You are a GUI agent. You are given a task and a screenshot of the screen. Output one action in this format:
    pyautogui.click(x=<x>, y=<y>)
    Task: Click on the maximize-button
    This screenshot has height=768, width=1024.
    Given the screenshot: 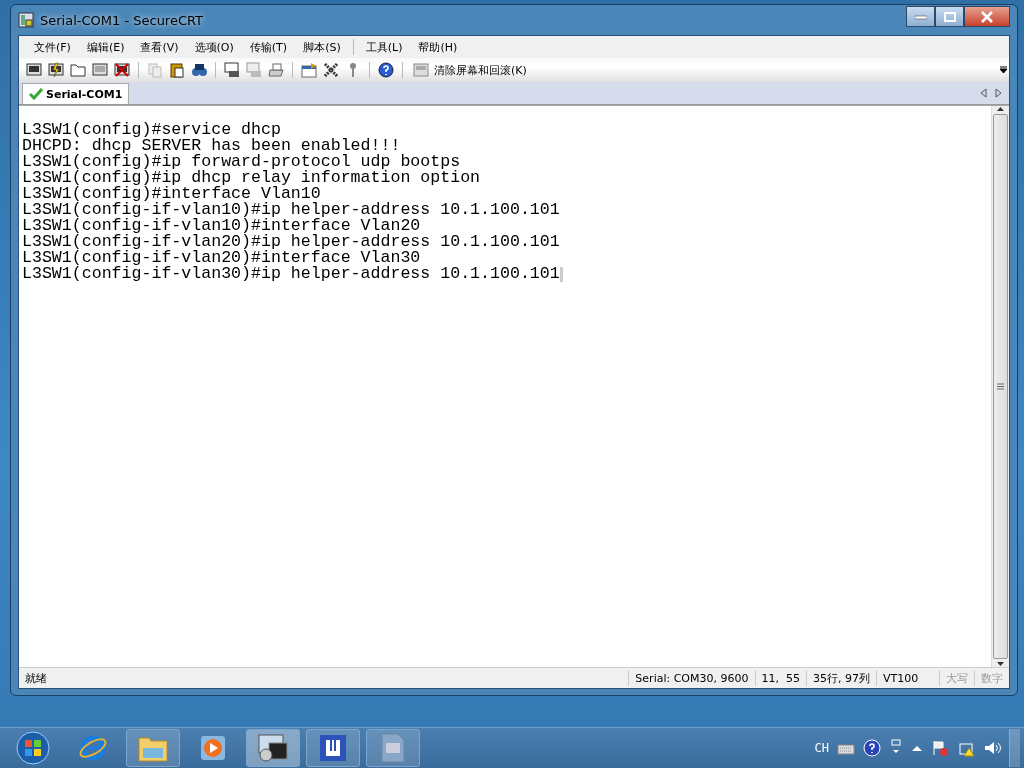 What is the action you would take?
    pyautogui.click(x=949, y=16)
    